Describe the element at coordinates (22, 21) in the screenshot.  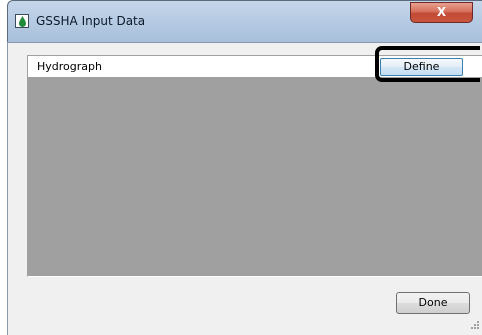
I see `water-drop-icon` at that location.